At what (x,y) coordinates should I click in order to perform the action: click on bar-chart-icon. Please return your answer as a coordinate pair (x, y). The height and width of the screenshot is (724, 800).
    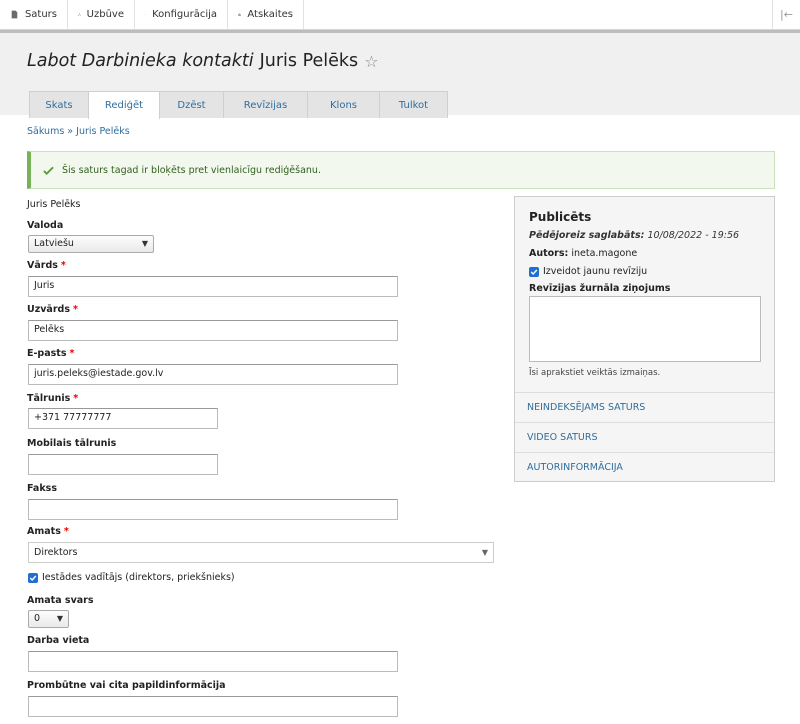
    Looking at the image, I should click on (240, 14).